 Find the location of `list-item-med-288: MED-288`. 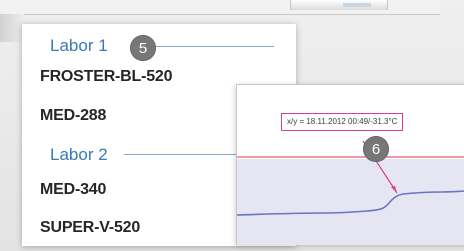

list-item-med-288: MED-288 is located at coordinates (73, 116).